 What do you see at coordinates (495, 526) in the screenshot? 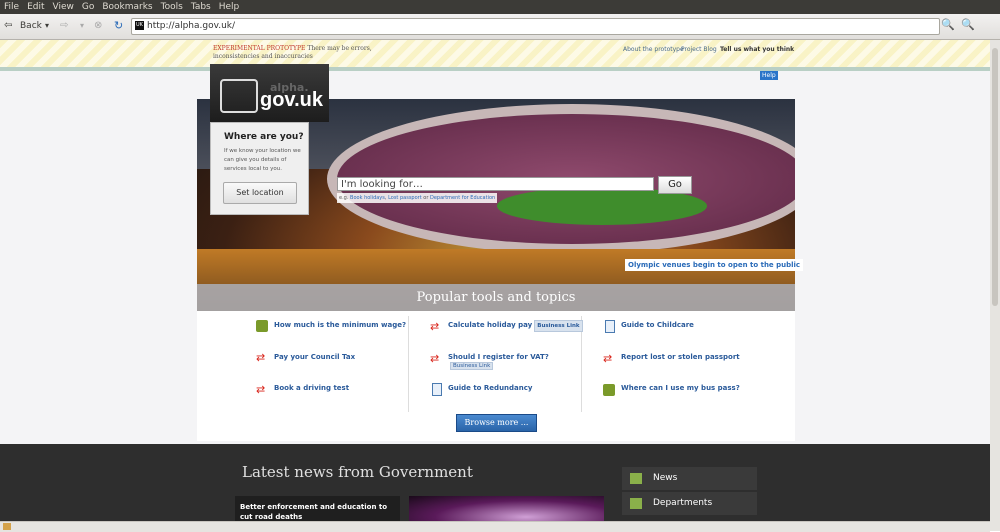
I see `status-bar` at bounding box center [495, 526].